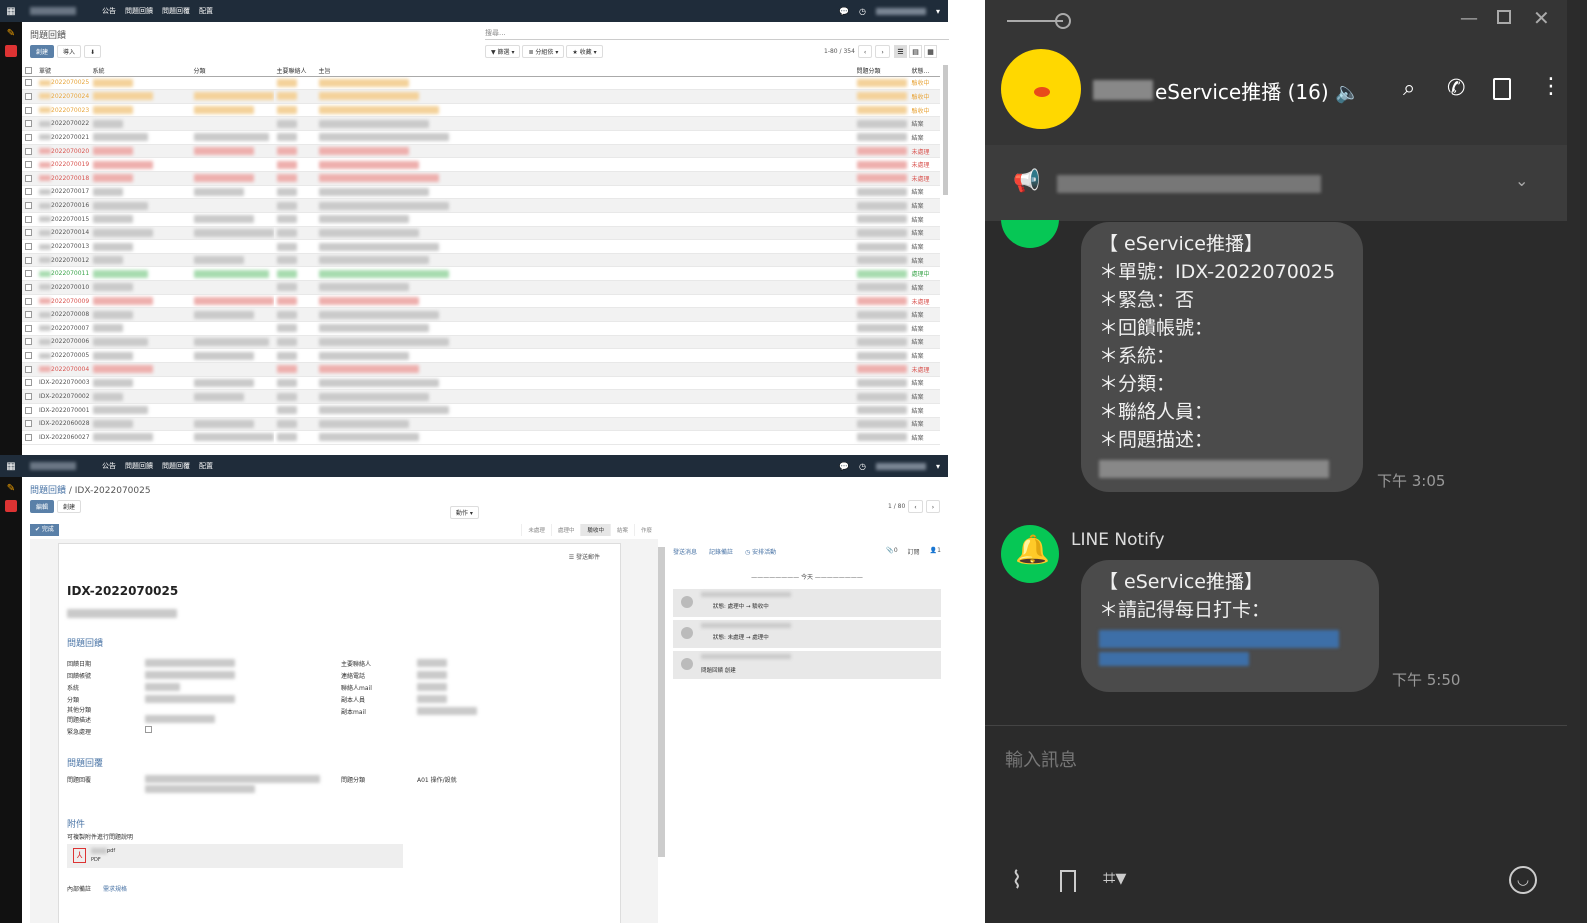  What do you see at coordinates (481, 410) in the screenshot?
I see `table-row: IDX-2022070001 結案` at bounding box center [481, 410].